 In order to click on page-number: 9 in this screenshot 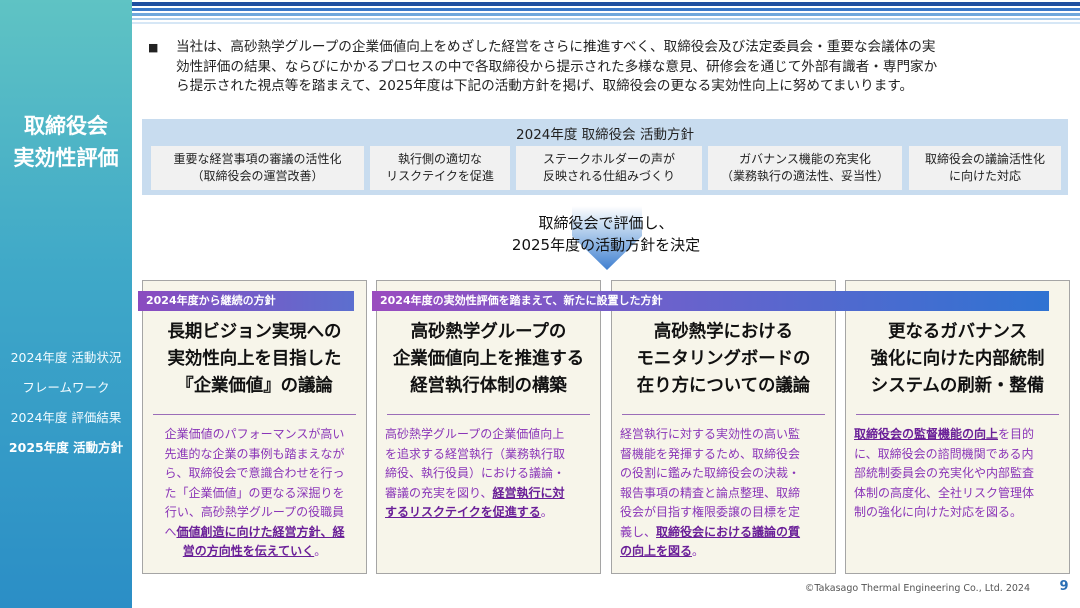, I will do `click(1064, 586)`.